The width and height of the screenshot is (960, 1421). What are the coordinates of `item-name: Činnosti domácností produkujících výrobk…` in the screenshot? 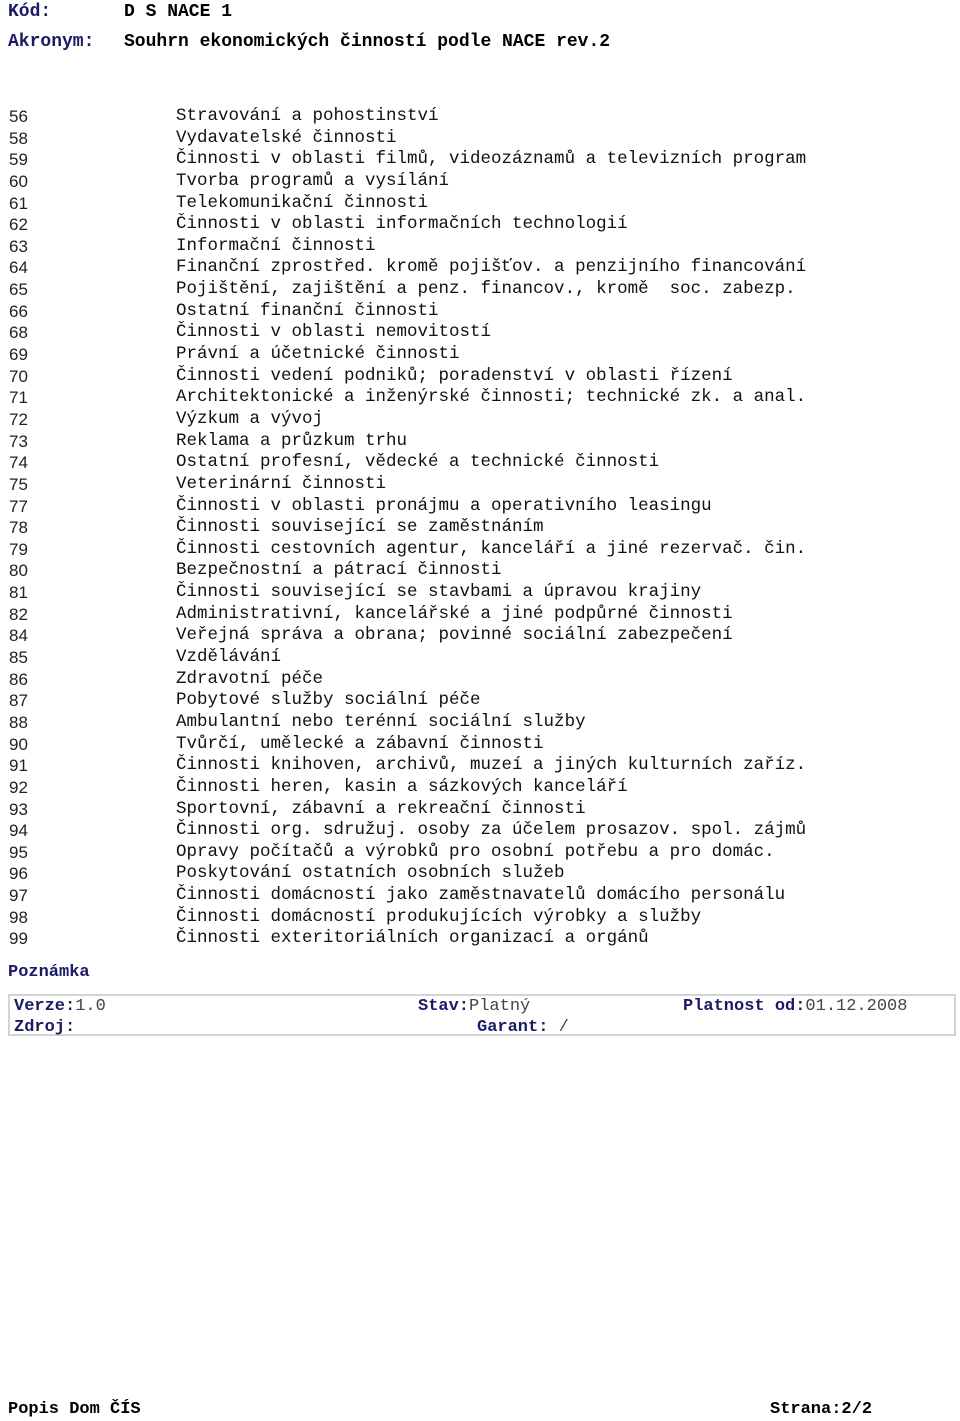 It's located at (439, 916).